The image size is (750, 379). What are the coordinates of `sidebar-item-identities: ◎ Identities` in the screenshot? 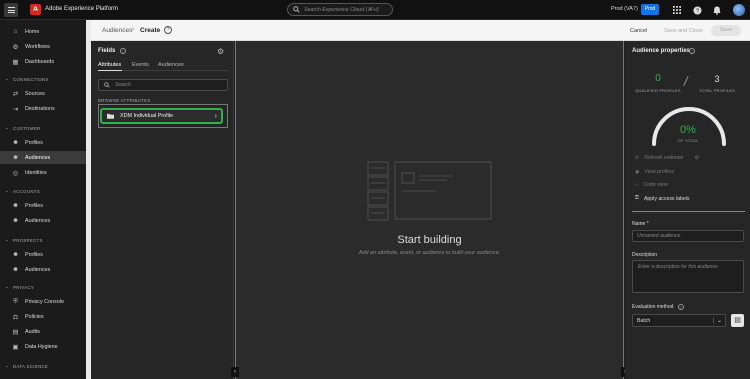 It's located at (43, 172).